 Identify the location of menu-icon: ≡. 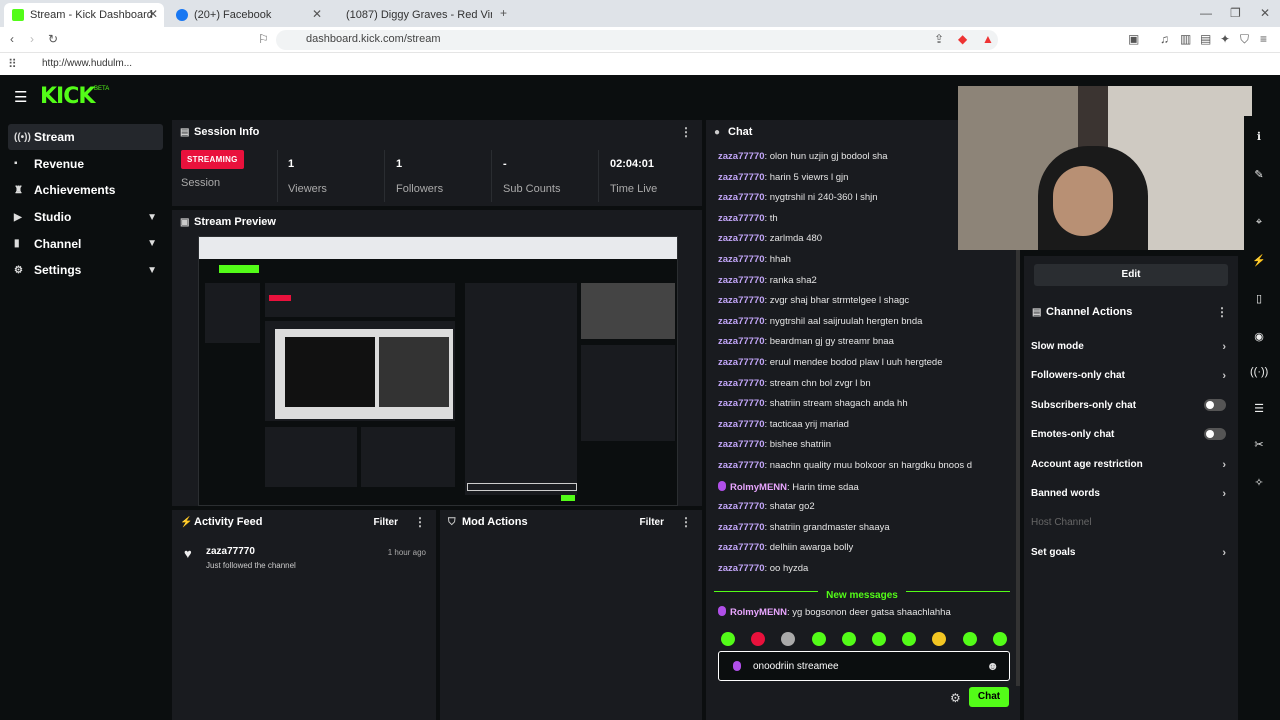
(1263, 39).